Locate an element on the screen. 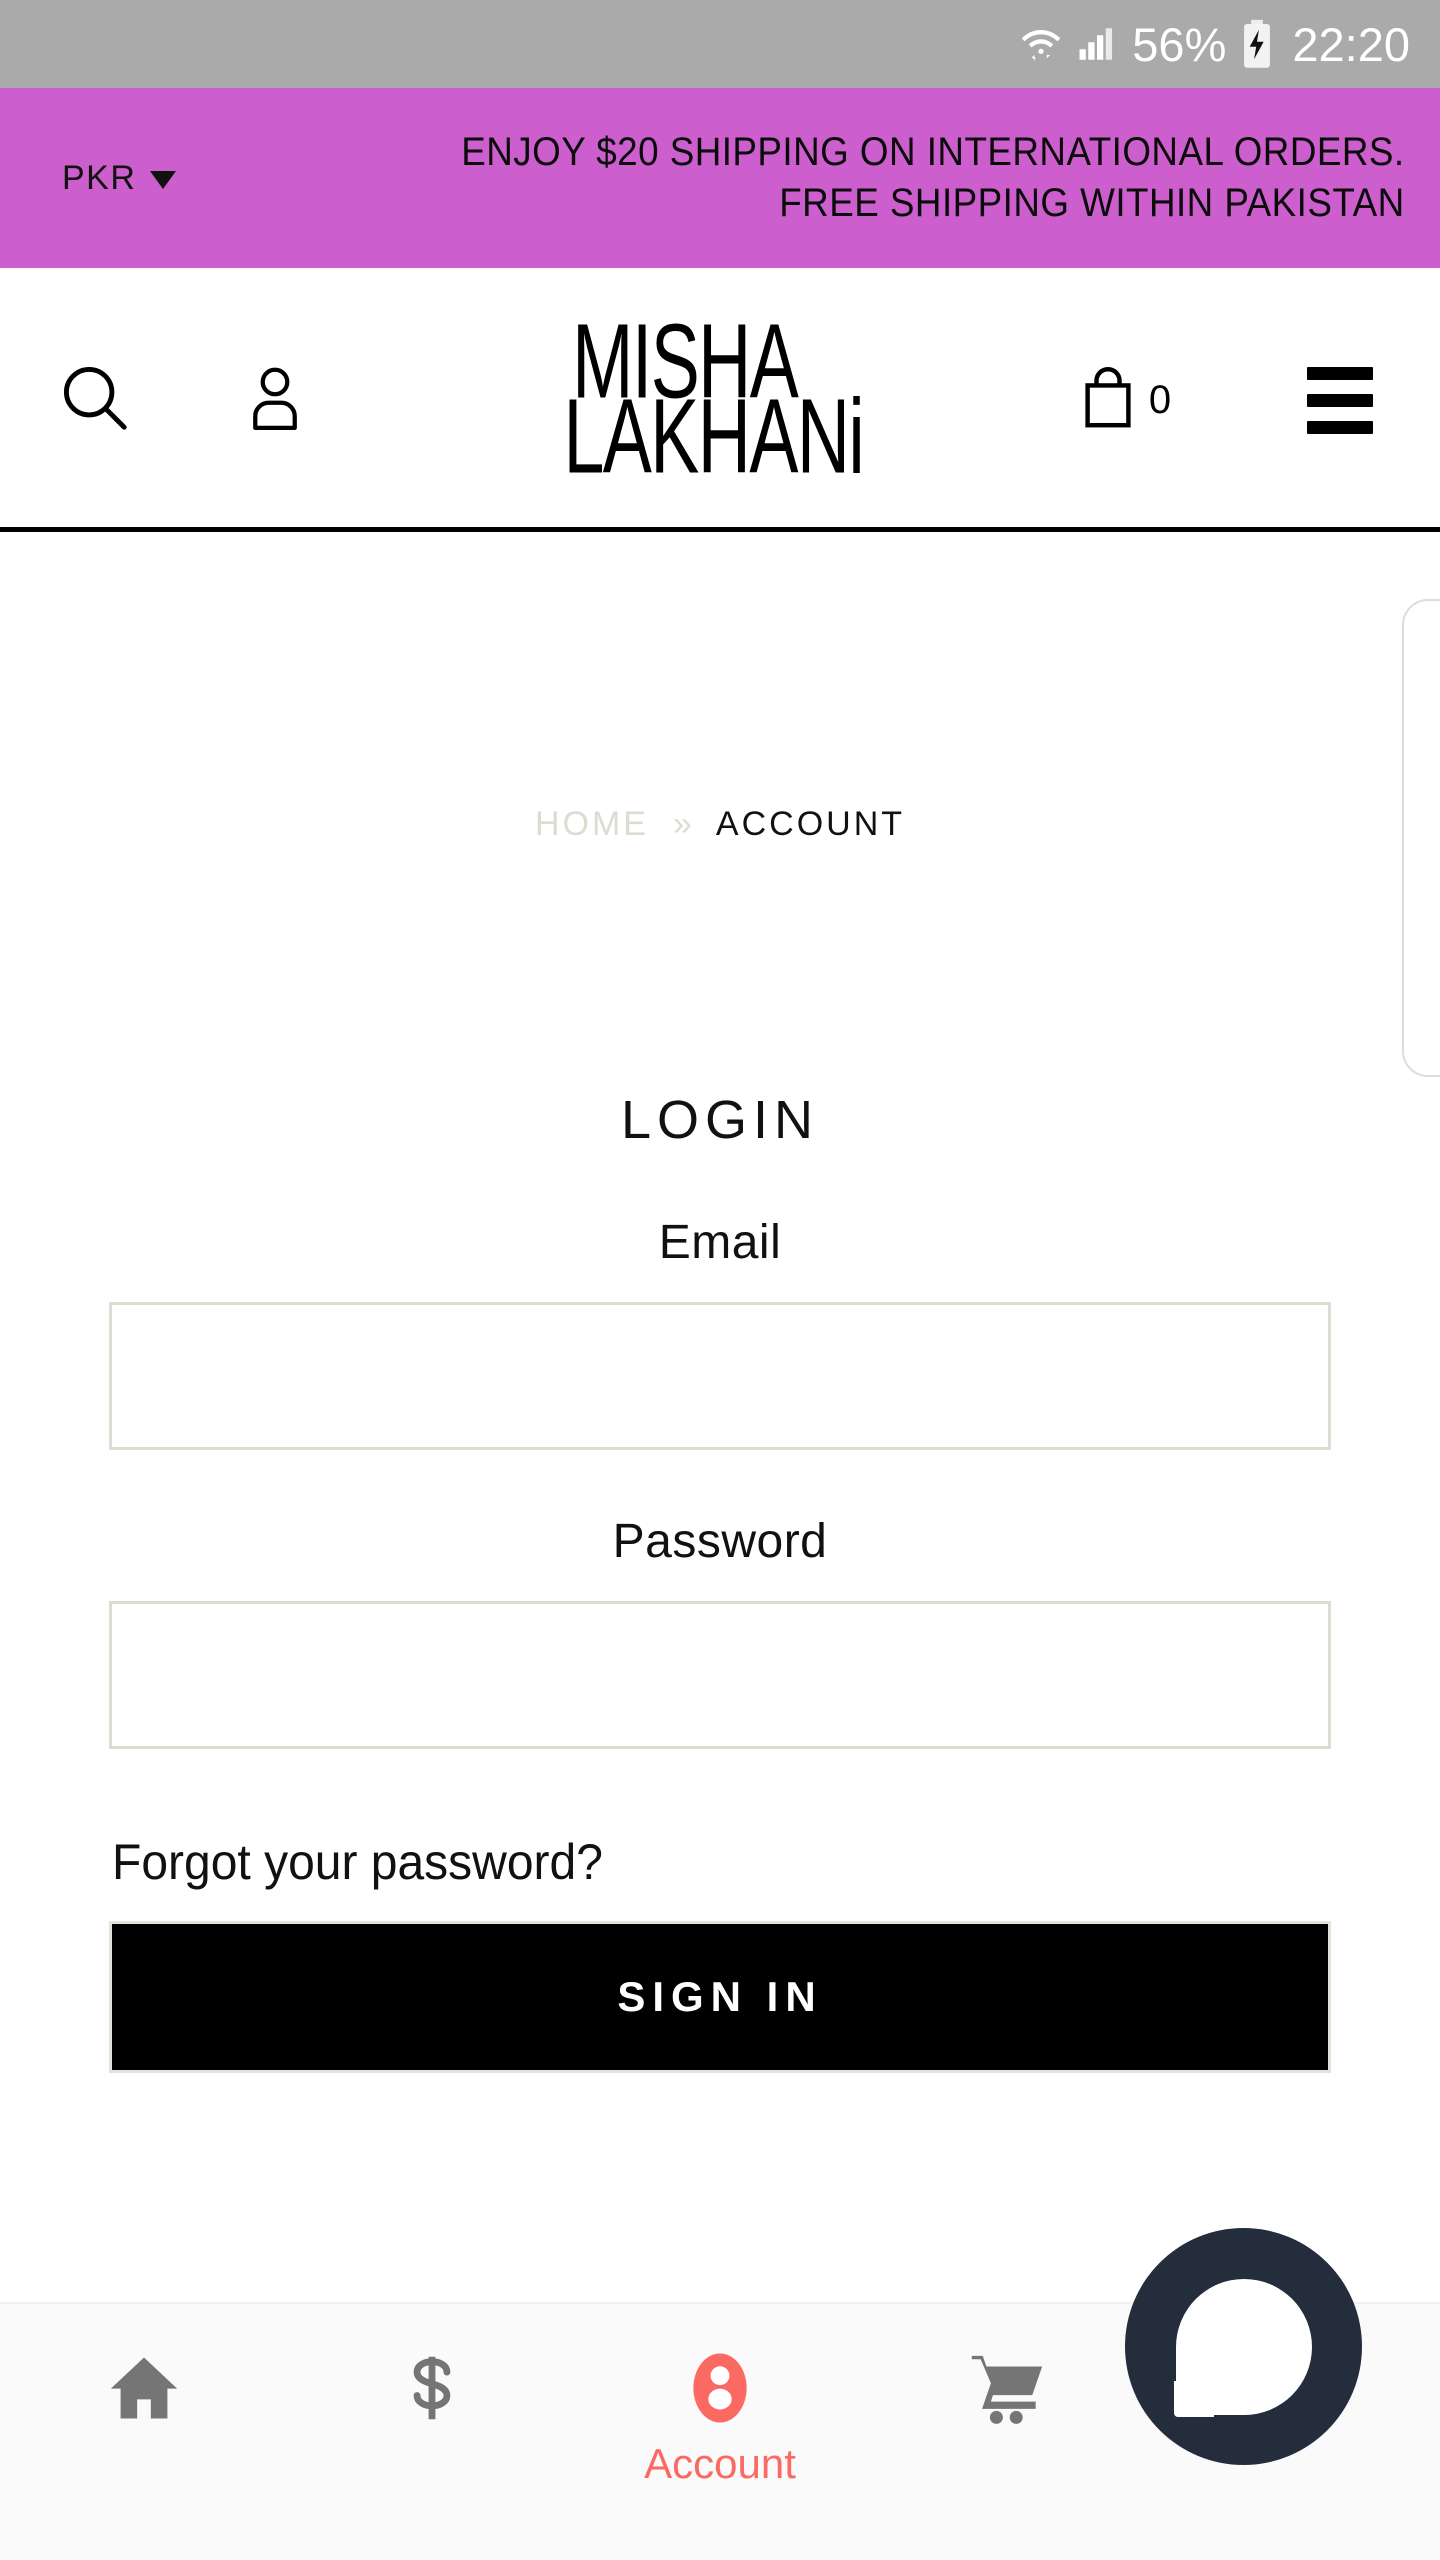  menu-button is located at coordinates (1340, 400).